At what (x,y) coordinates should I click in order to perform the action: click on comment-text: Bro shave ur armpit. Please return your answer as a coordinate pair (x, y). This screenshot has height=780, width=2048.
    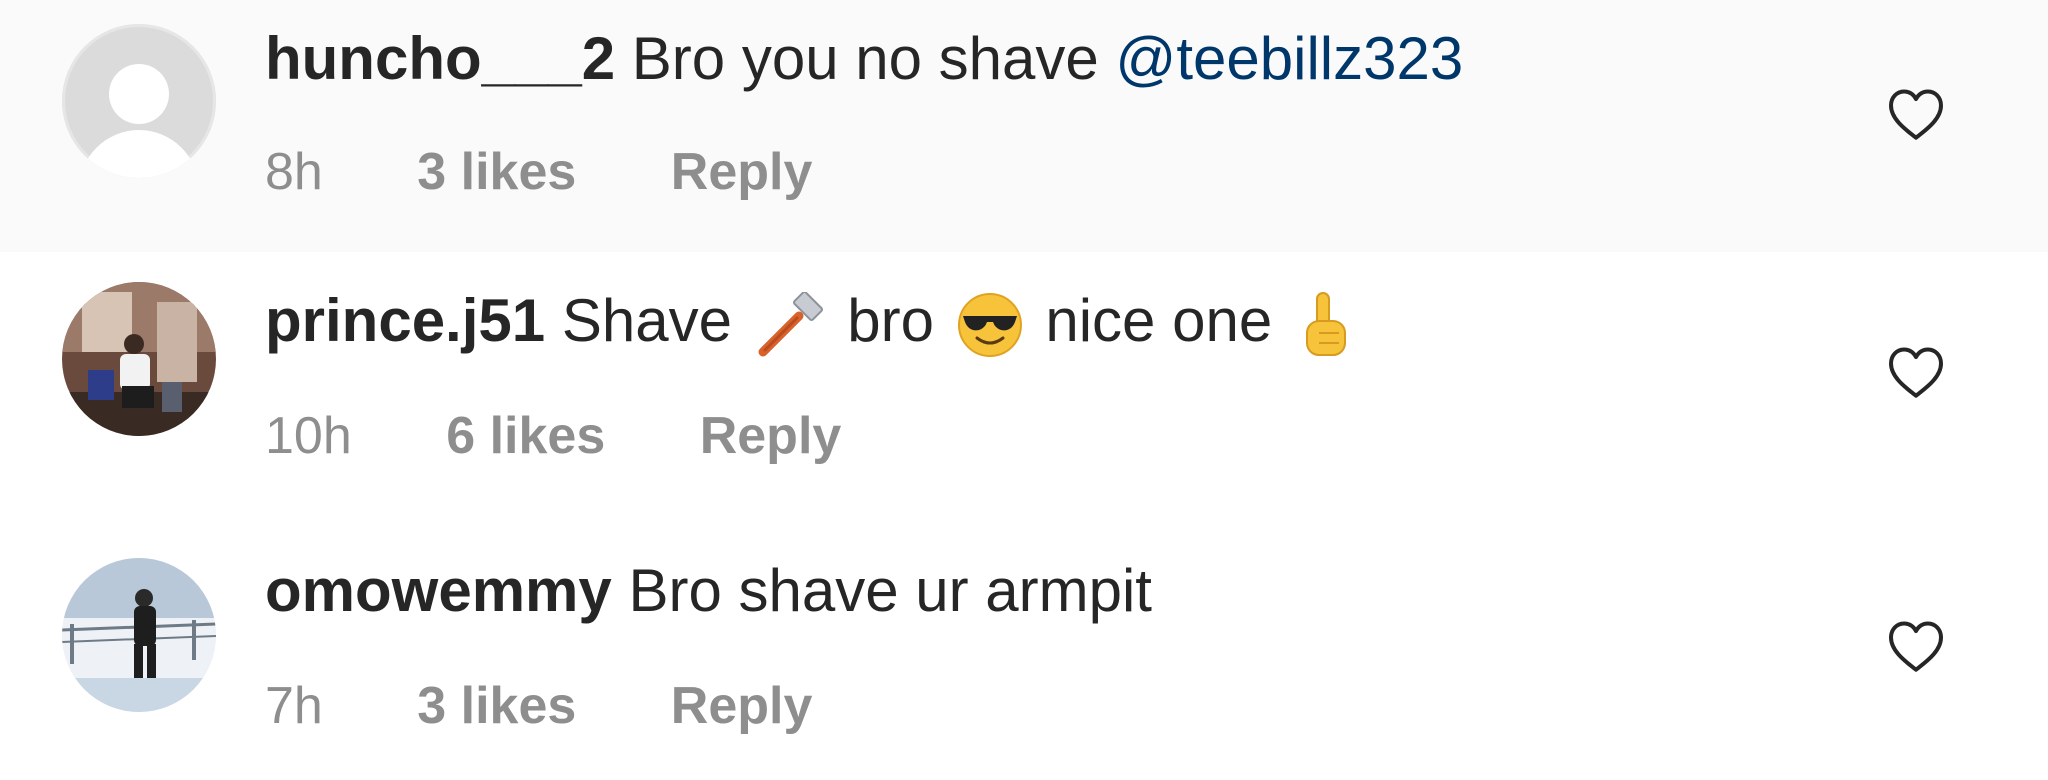
    Looking at the image, I should click on (890, 590).